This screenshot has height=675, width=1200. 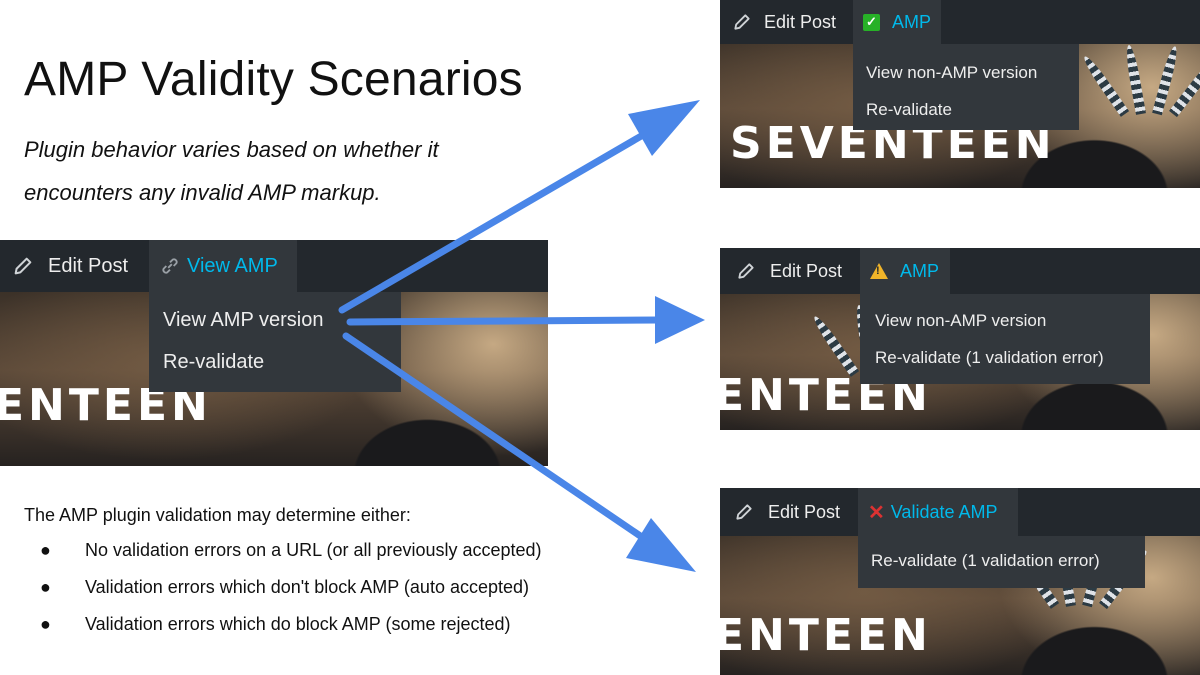 I want to click on arrowhead-warning, so click(x=680, y=320).